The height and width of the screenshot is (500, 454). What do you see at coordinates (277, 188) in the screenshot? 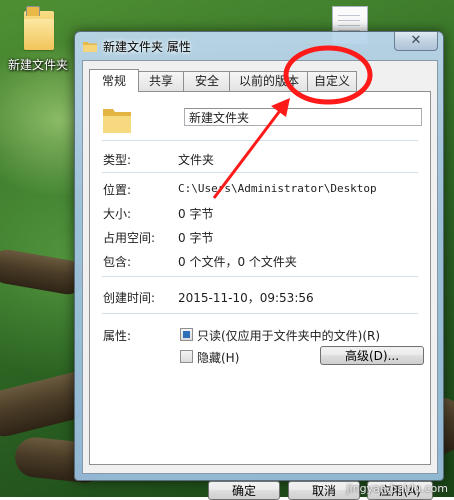
I see `location-value: C:\Users\Administrator\Desktop` at bounding box center [277, 188].